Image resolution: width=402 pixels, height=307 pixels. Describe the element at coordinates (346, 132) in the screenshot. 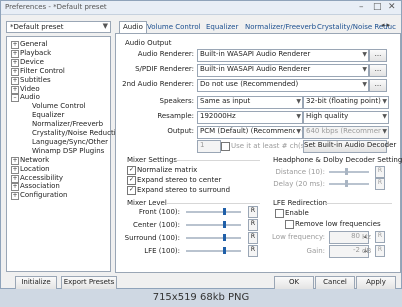

I see `bitrate-select: 640 kbps (Recommen ▼` at that location.